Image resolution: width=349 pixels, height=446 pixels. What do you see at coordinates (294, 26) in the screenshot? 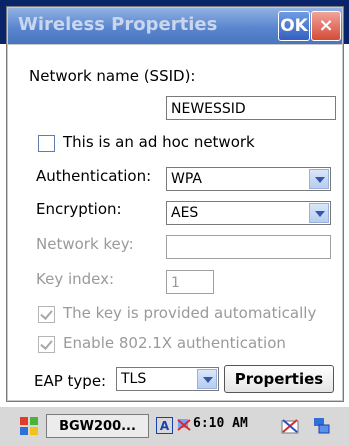
I see `ok-button: OK` at bounding box center [294, 26].